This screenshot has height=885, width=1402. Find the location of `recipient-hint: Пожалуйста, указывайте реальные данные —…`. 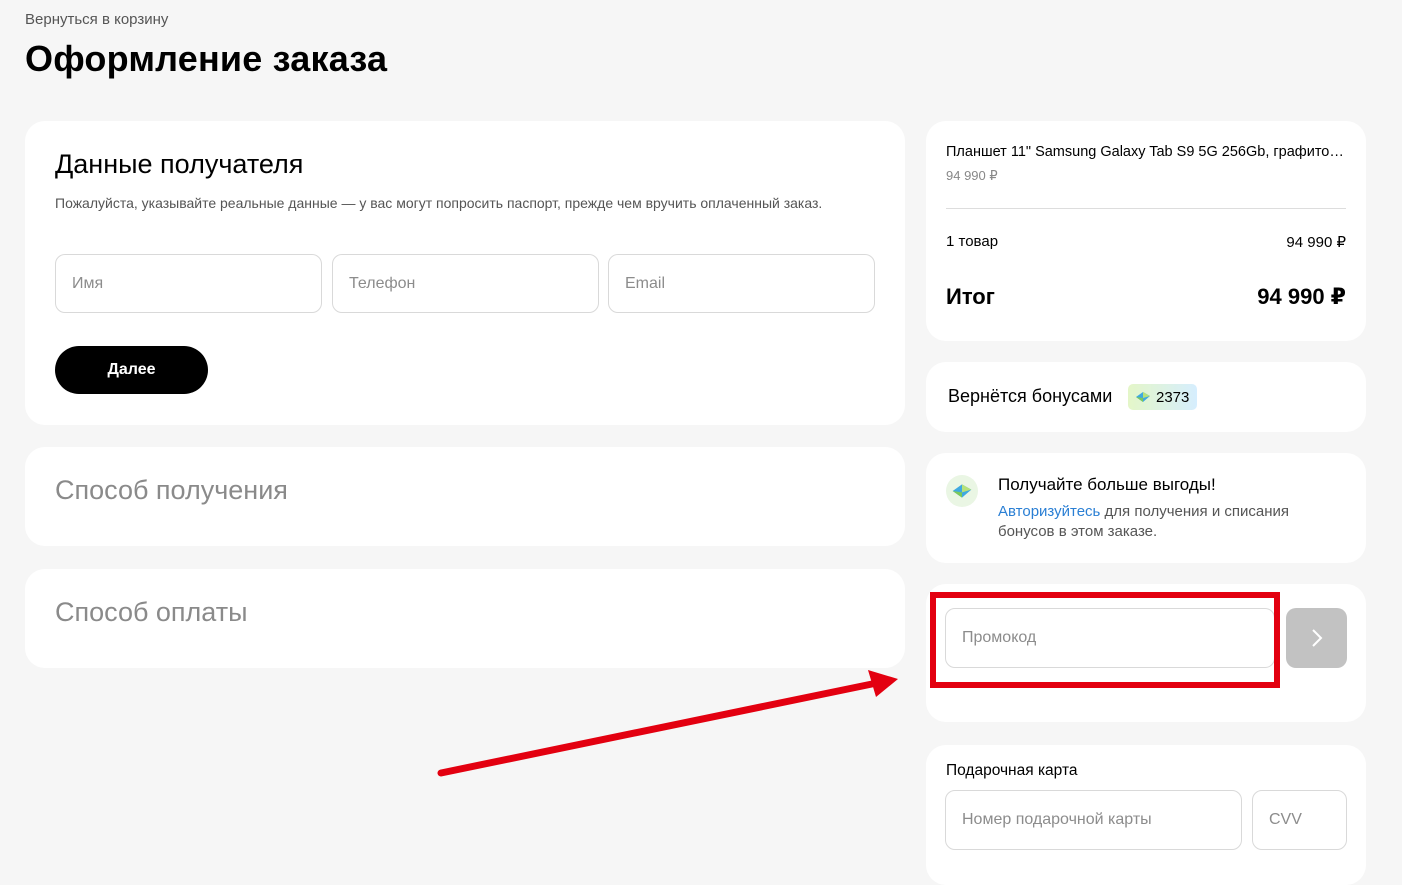

recipient-hint: Пожалуйста, указывайте реальные данные —… is located at coordinates (439, 203).